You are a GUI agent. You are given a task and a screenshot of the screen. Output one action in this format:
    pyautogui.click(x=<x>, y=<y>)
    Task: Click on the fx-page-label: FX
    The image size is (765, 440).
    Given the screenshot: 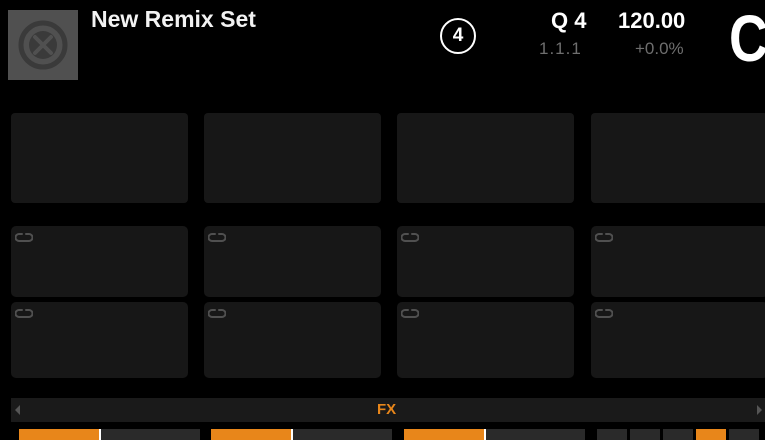 What is the action you would take?
    pyautogui.click(x=387, y=409)
    